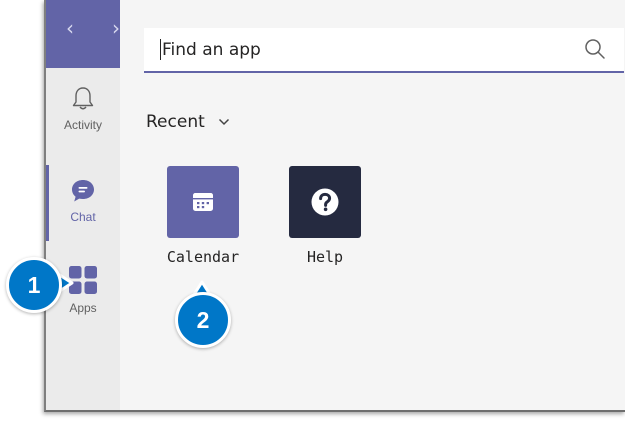  I want to click on calendar-icon, so click(203, 202).